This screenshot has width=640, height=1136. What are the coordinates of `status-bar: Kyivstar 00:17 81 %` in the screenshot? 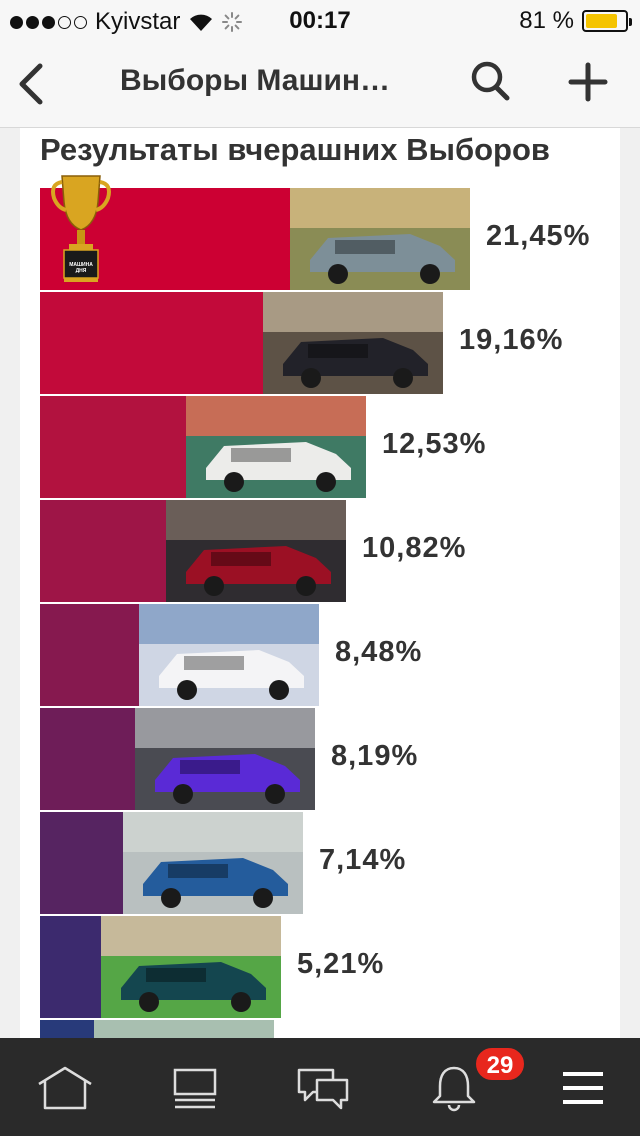 It's located at (320, 20).